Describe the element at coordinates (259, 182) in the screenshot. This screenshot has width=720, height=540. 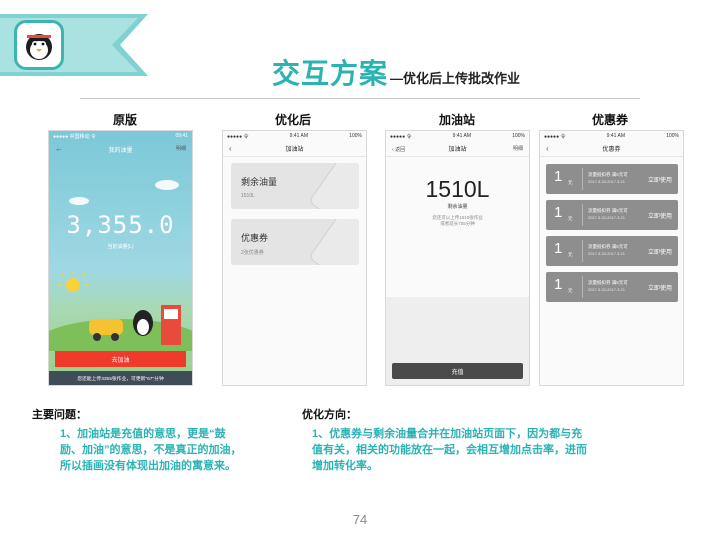
I see `card-title: 剩余油量` at that location.